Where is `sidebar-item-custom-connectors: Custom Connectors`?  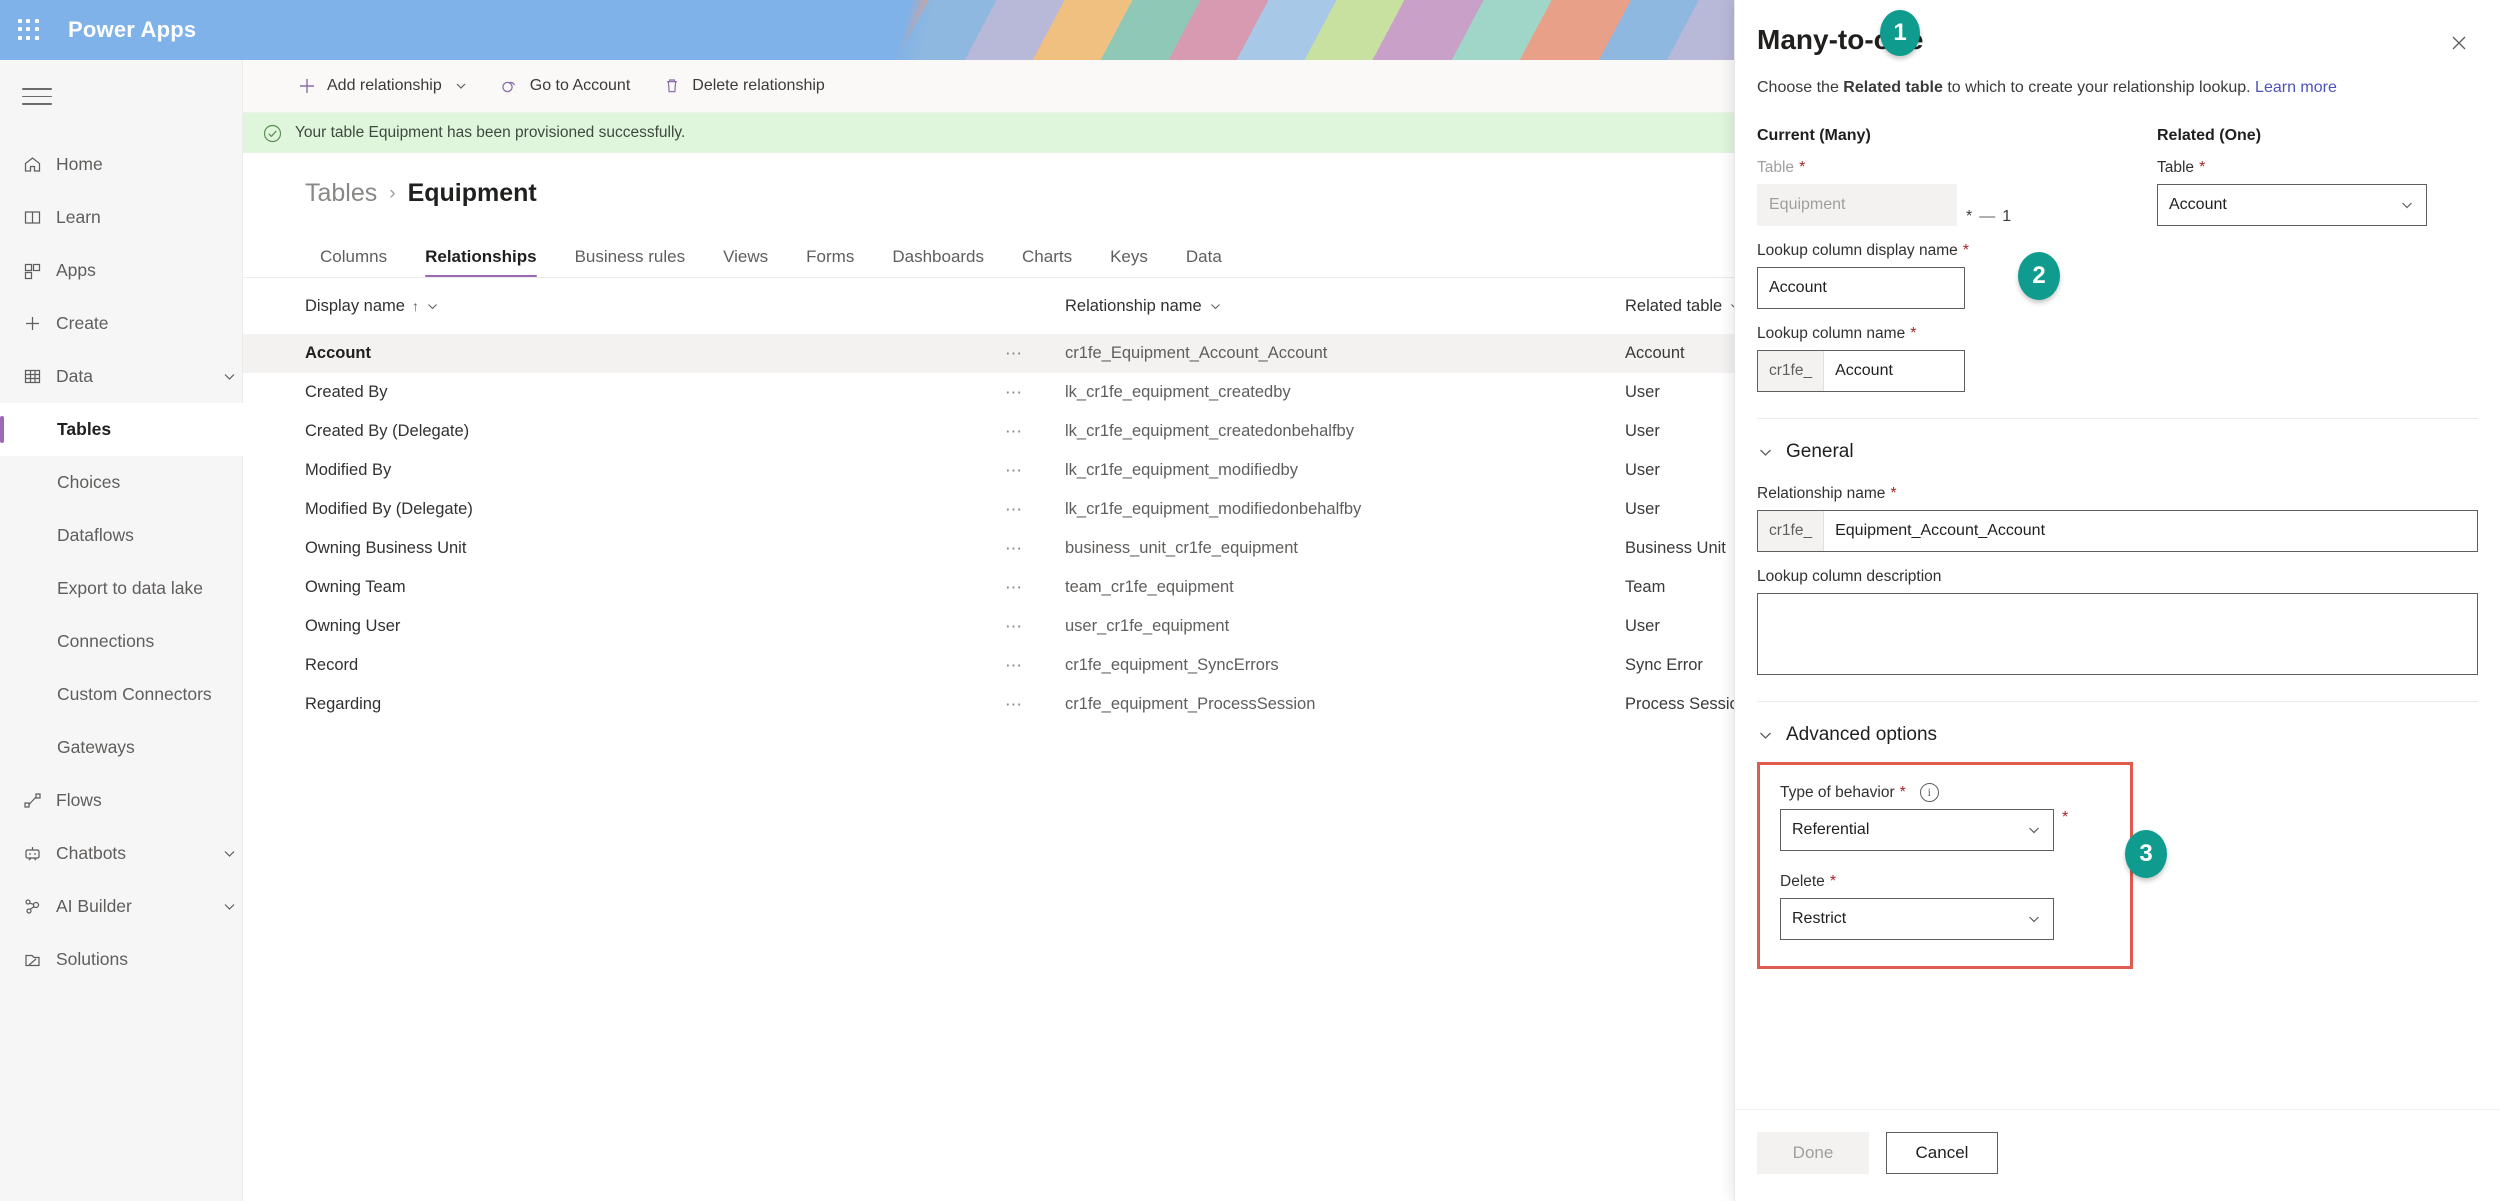 sidebar-item-custom-connectors: Custom Connectors is located at coordinates (121, 694).